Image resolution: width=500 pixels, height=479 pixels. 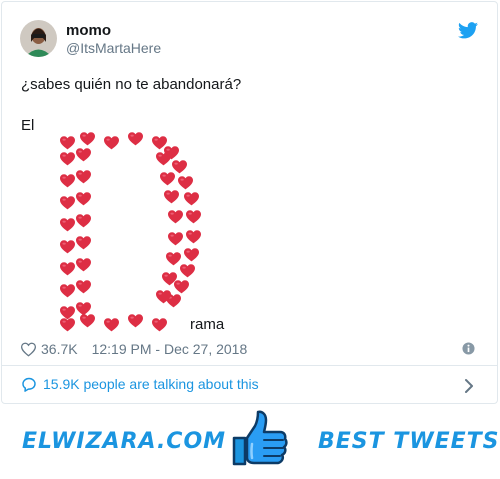 I want to click on user-handle: @ItsMartaHere, so click(x=113, y=48).